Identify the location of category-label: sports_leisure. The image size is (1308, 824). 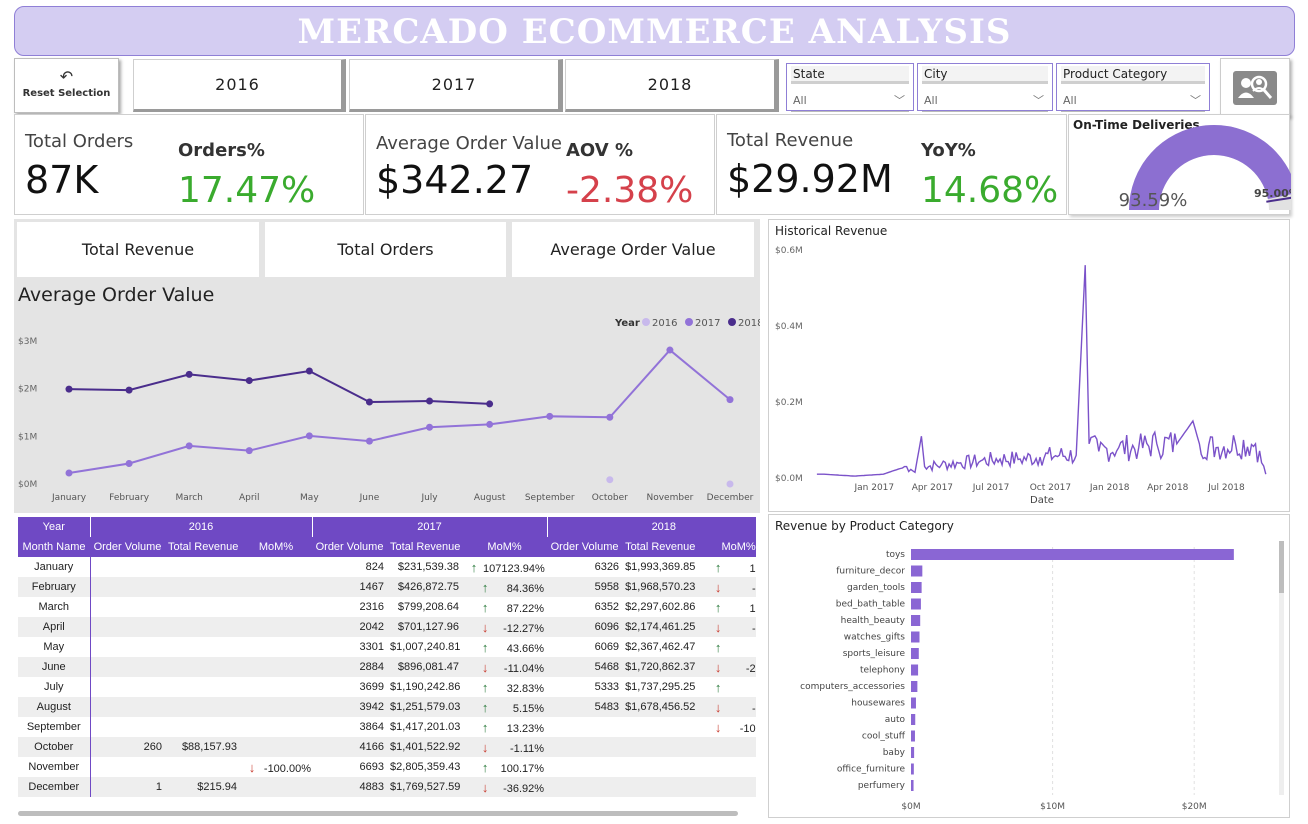
(874, 654).